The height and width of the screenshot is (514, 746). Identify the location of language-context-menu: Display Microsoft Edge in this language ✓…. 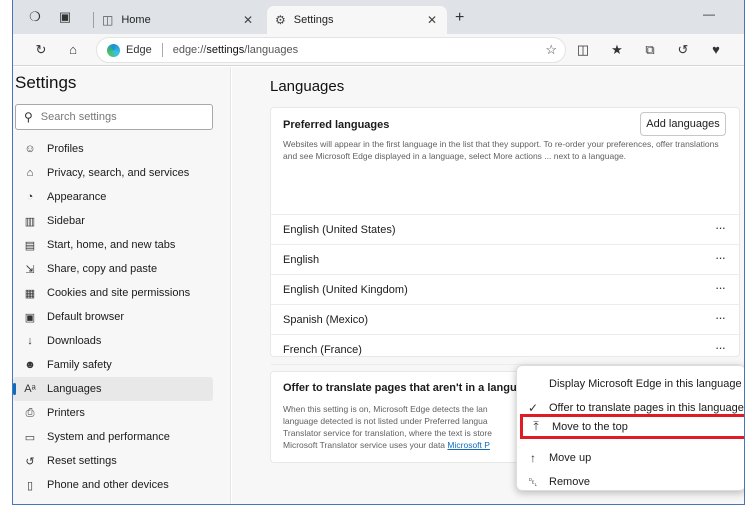
(630, 429).